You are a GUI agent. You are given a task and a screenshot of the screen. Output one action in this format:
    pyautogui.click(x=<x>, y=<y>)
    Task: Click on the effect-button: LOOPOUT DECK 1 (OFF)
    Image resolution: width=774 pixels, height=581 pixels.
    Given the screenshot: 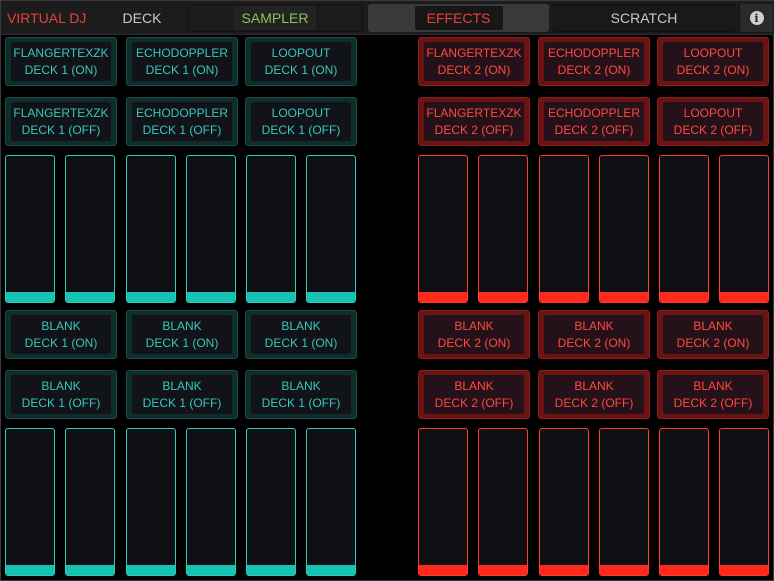 What is the action you would take?
    pyautogui.click(x=301, y=121)
    